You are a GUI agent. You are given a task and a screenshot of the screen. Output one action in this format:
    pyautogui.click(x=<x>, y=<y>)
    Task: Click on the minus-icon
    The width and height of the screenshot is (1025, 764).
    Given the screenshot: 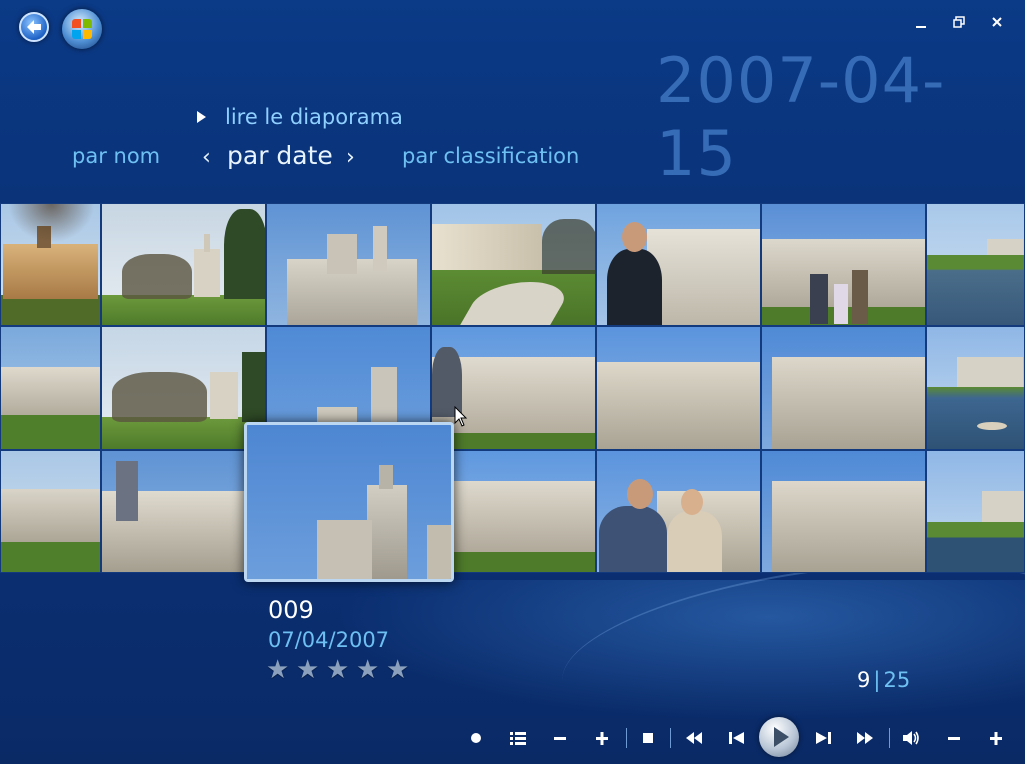 What is the action you would take?
    pyautogui.click(x=560, y=738)
    